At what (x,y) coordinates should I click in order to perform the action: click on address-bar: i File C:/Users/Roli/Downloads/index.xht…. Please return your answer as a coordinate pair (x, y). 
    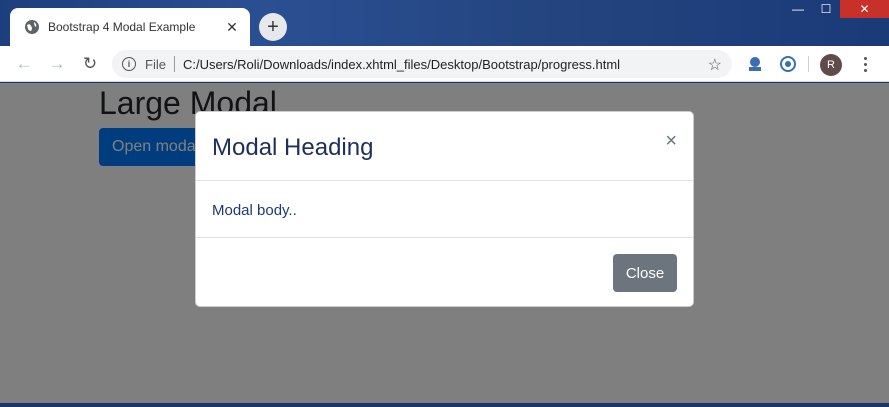
    Looking at the image, I should click on (422, 64).